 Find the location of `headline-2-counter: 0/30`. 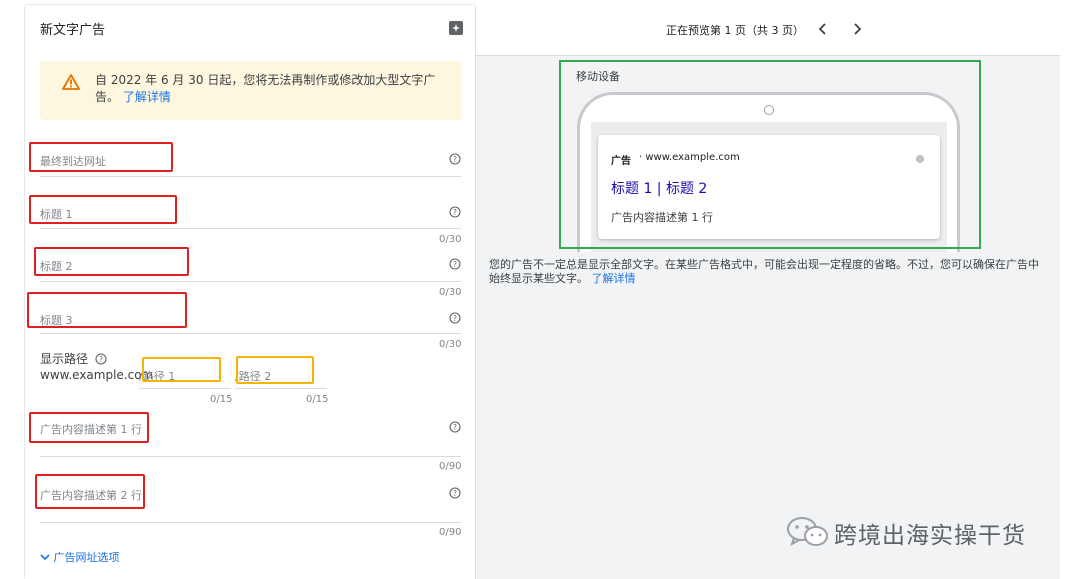

headline-2-counter: 0/30 is located at coordinates (450, 292).